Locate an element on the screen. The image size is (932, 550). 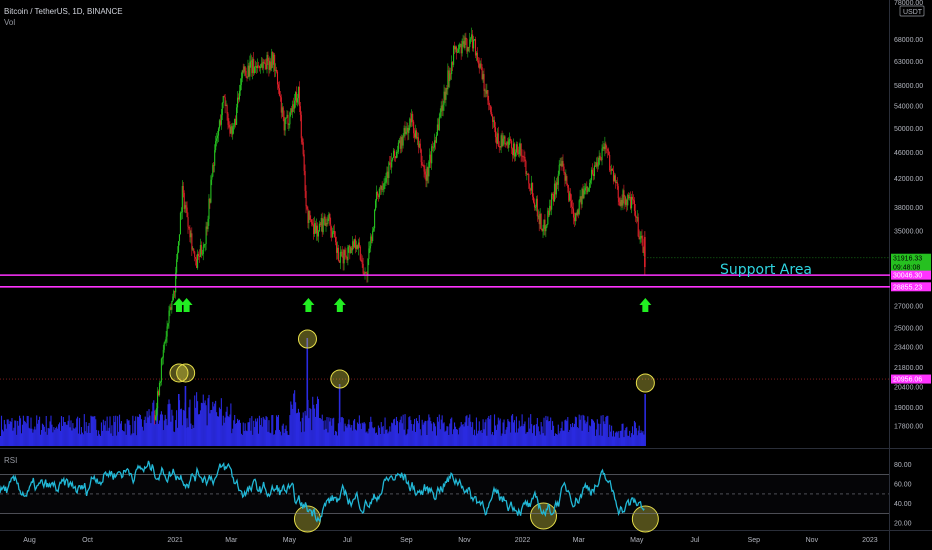
last-candle-body is located at coordinates (645, 252).